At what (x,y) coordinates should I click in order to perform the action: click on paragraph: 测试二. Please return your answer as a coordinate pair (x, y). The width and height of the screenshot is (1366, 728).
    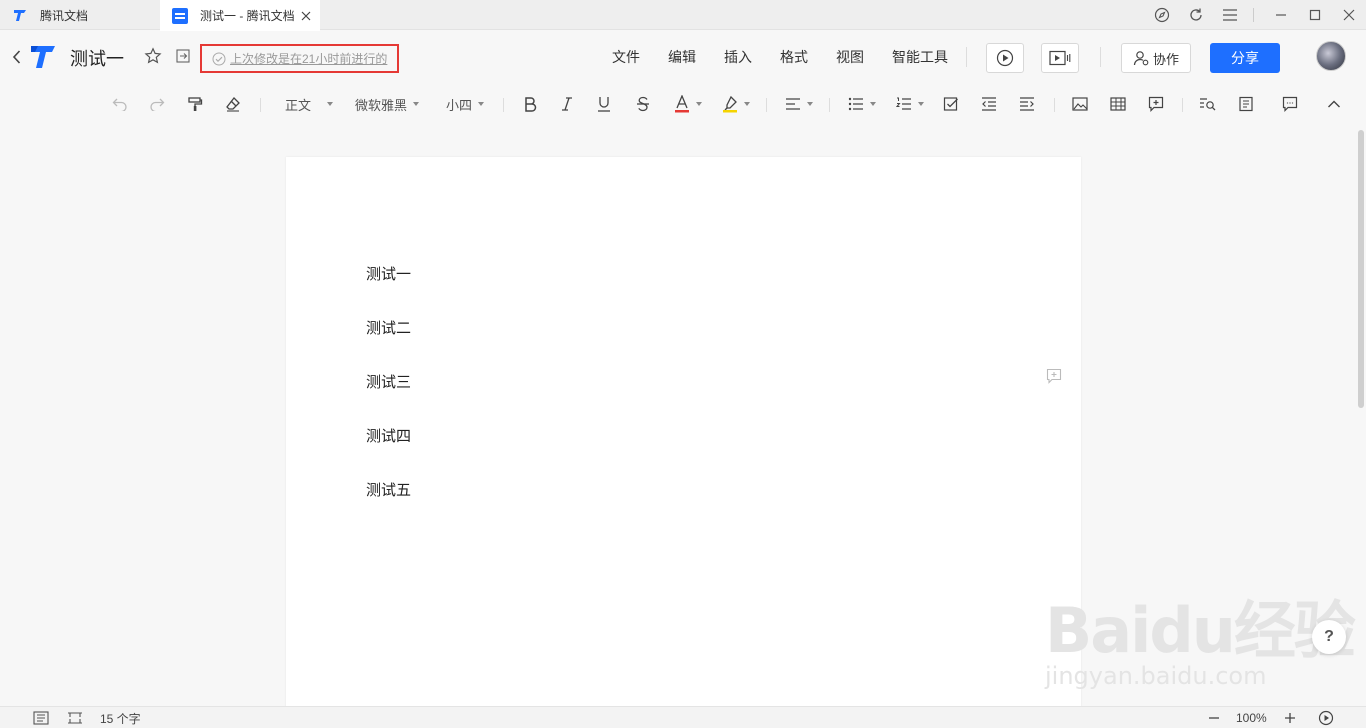
    Looking at the image, I should click on (388, 327).